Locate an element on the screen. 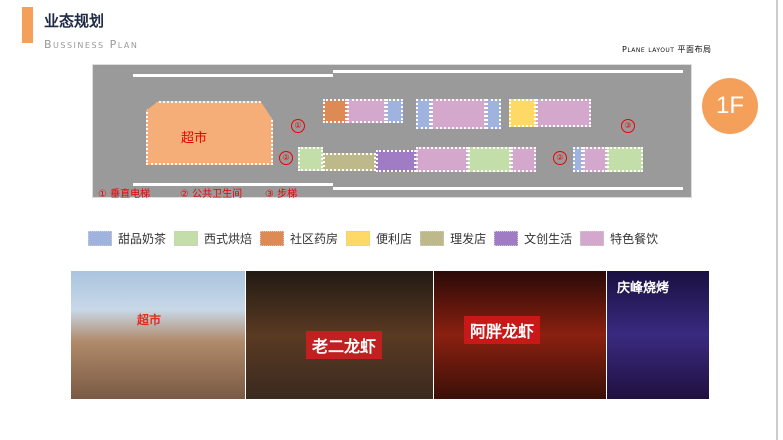  divider is located at coordinates (777, 220).